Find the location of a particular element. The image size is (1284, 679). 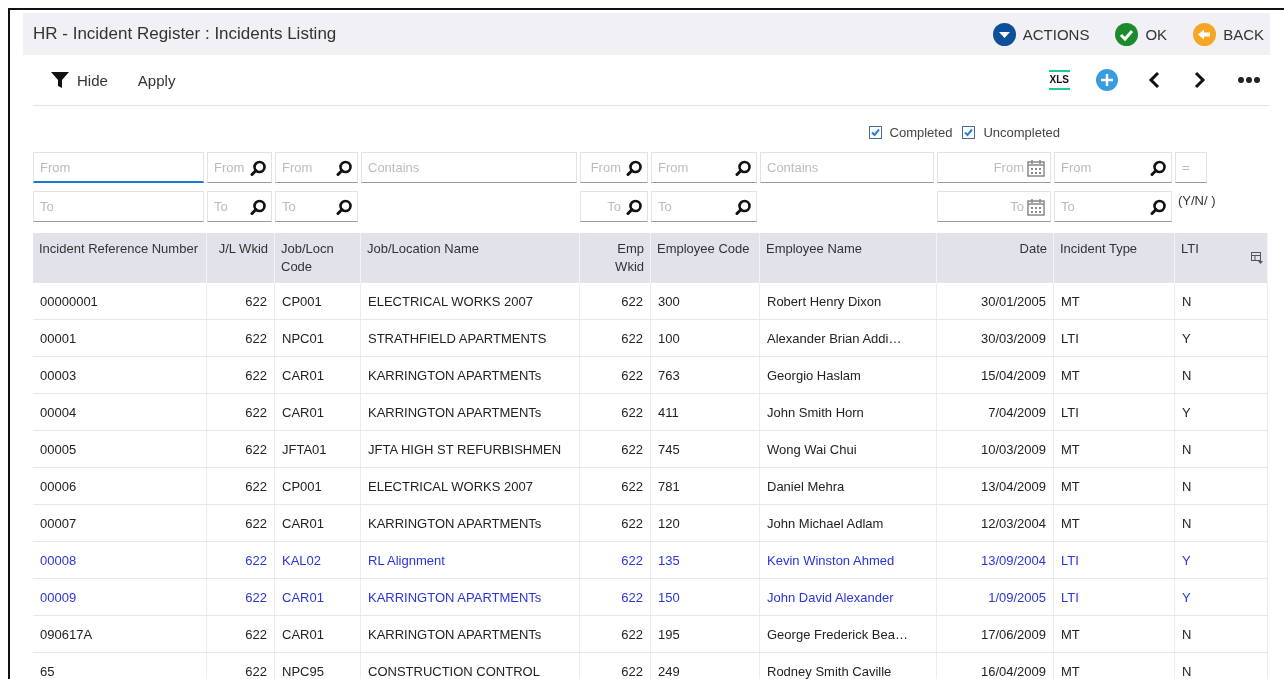

table-cell: 763 is located at coordinates (669, 375).